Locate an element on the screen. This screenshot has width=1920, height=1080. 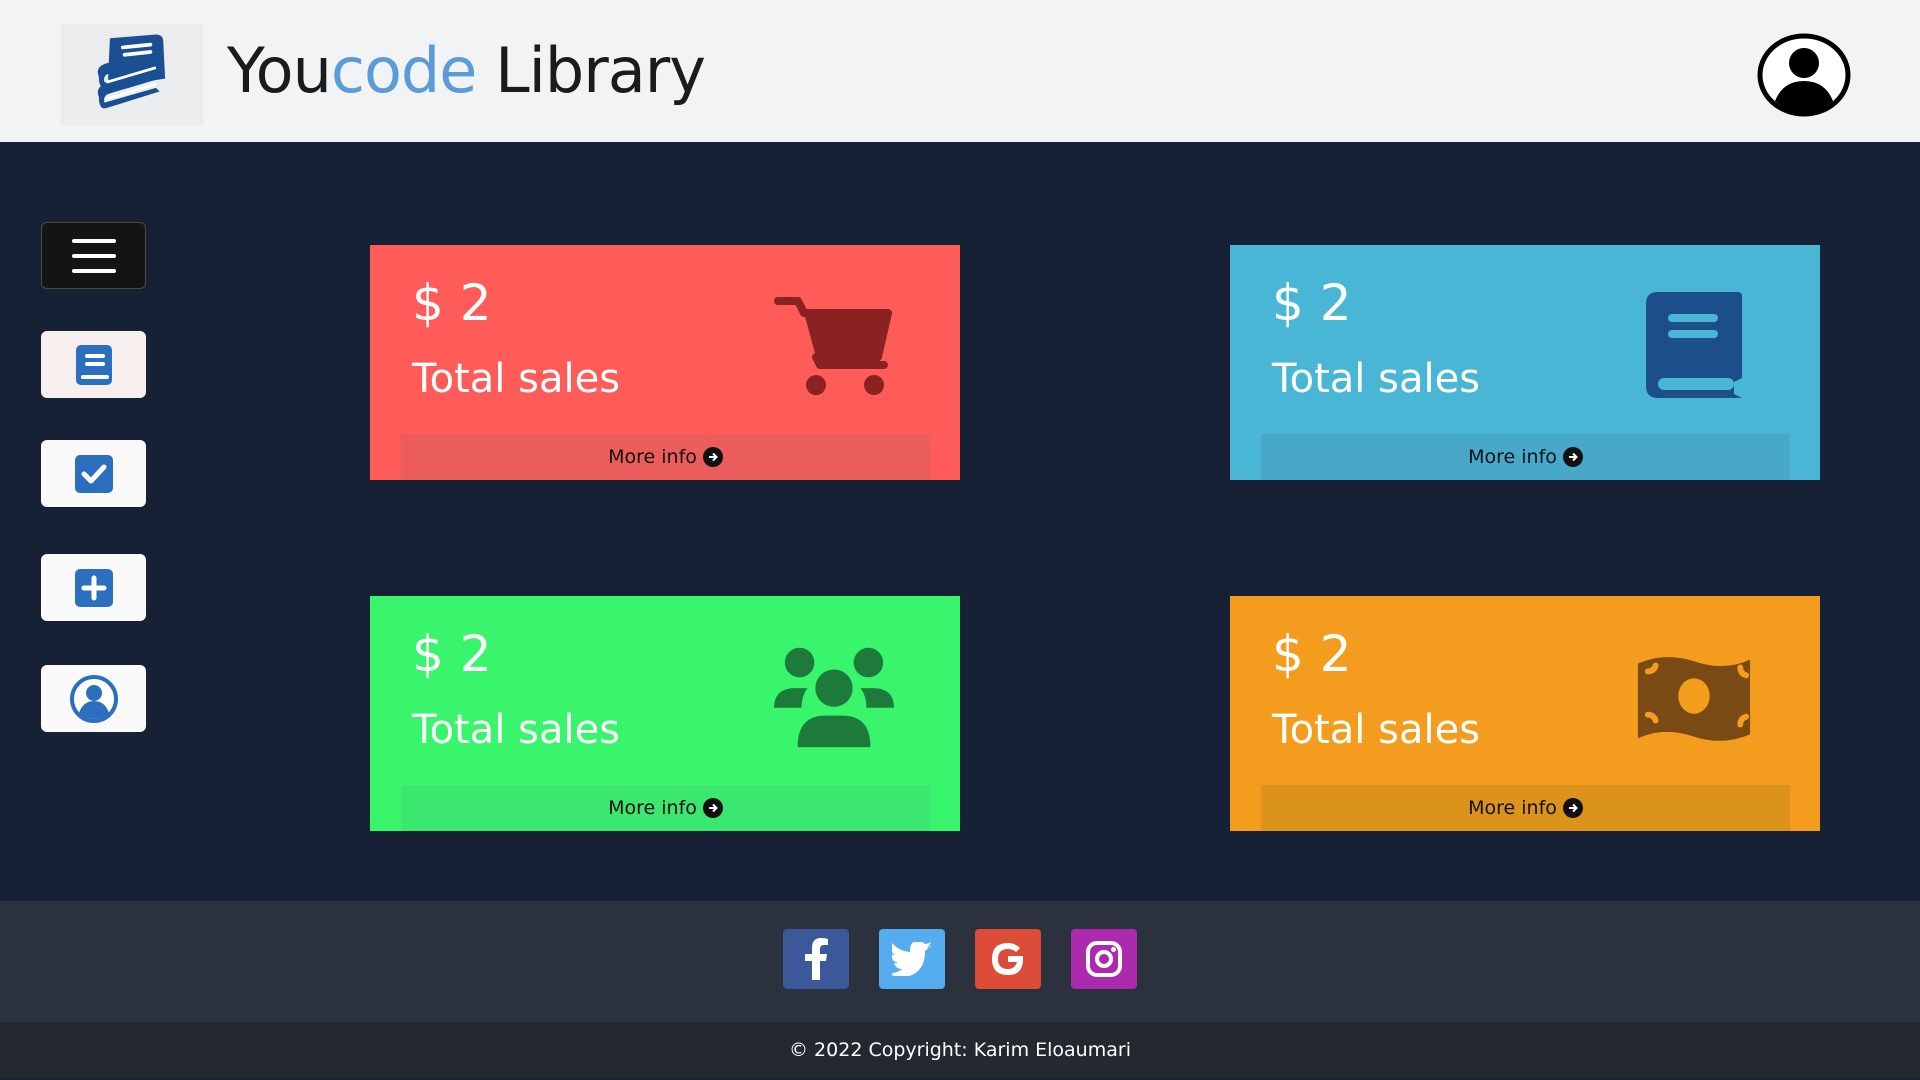
plus-square-icon is located at coordinates (93, 587).